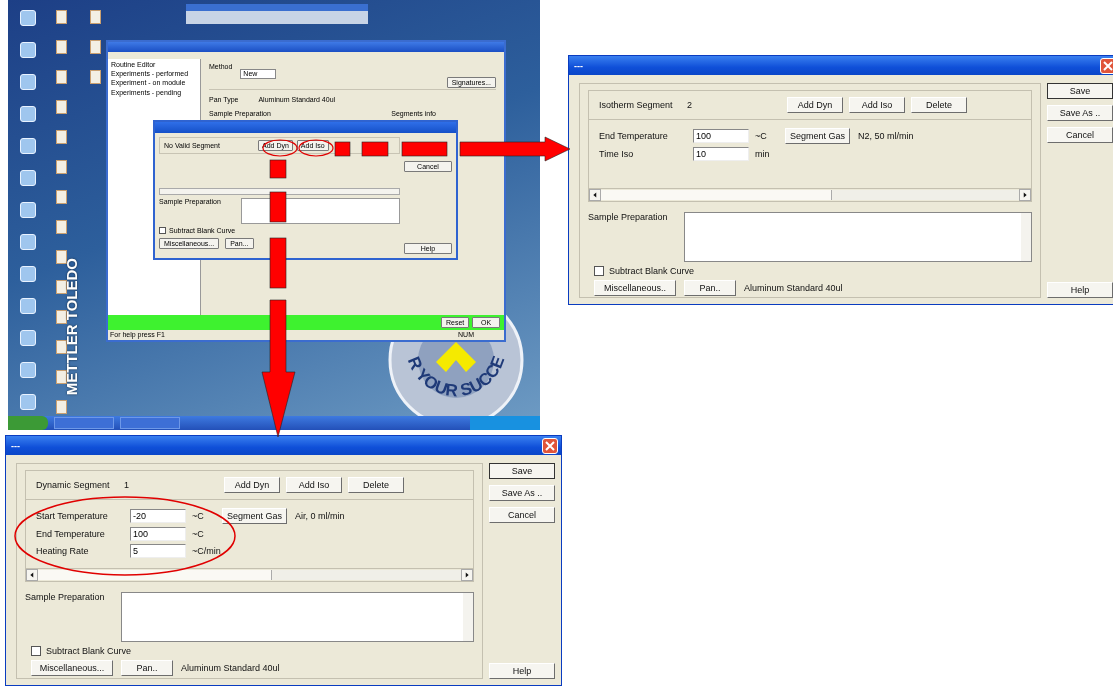  I want to click on unit-label: ~C/min, so click(206, 551).